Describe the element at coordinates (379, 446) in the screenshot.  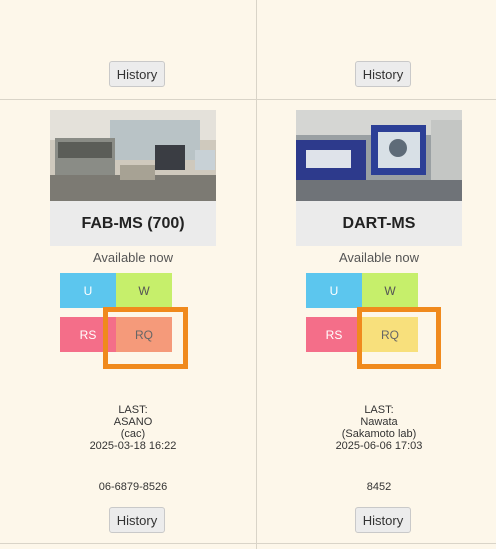
I see `last-time: 2025-06-06 17:03` at that location.